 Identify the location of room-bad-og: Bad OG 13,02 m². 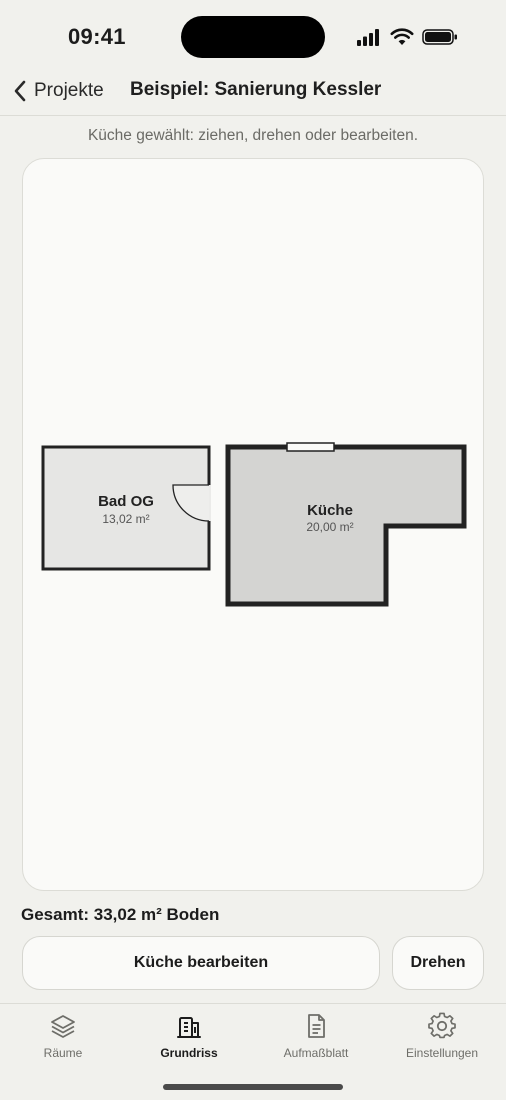
(126, 508).